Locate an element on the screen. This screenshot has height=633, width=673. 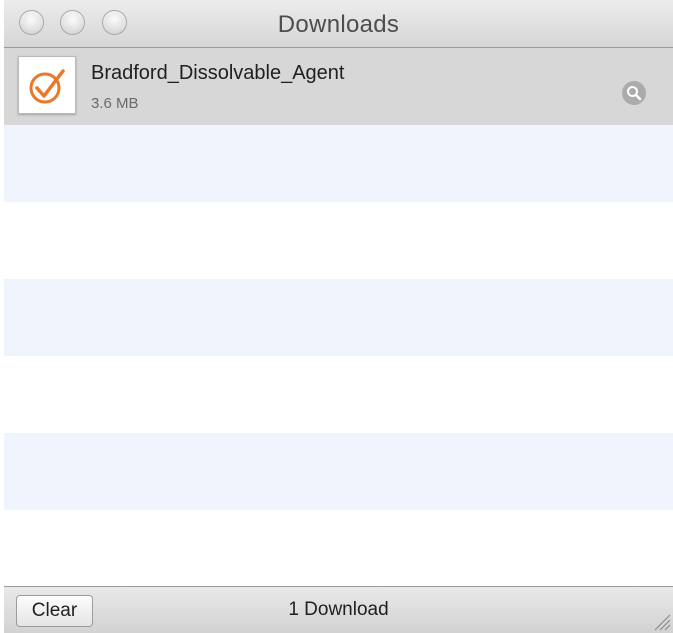
download-count: 1 Download is located at coordinates (338, 609).